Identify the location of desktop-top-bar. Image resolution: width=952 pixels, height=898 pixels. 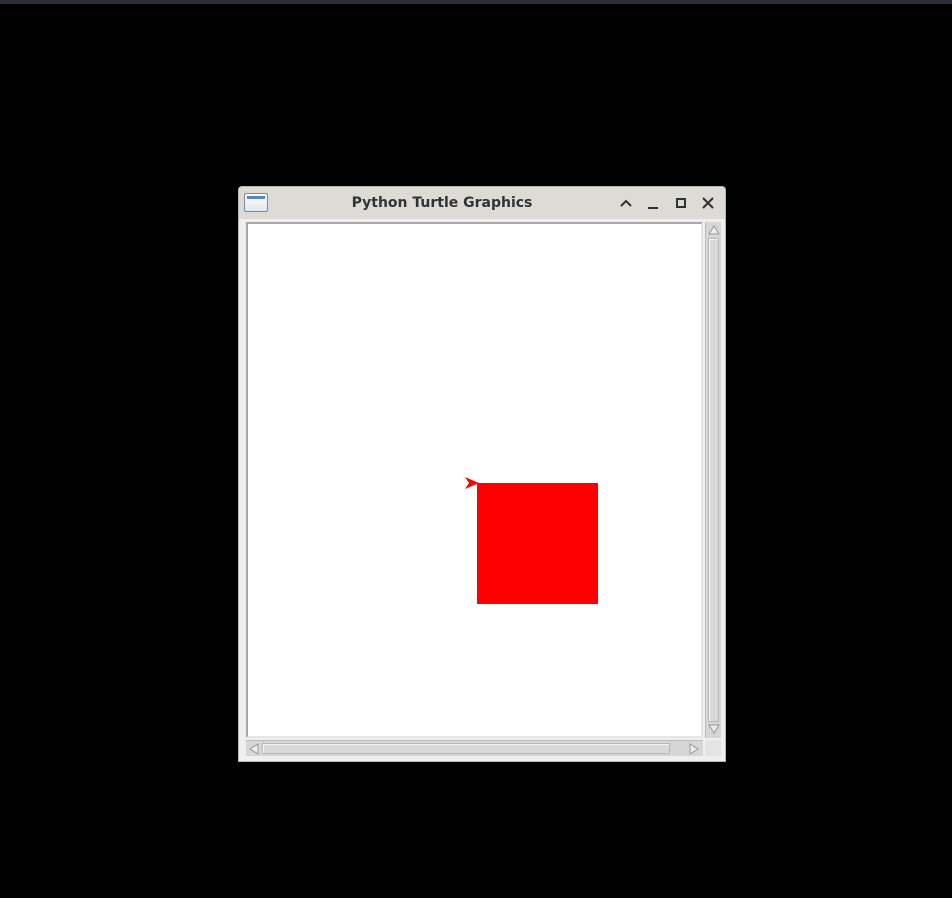
(476, 2).